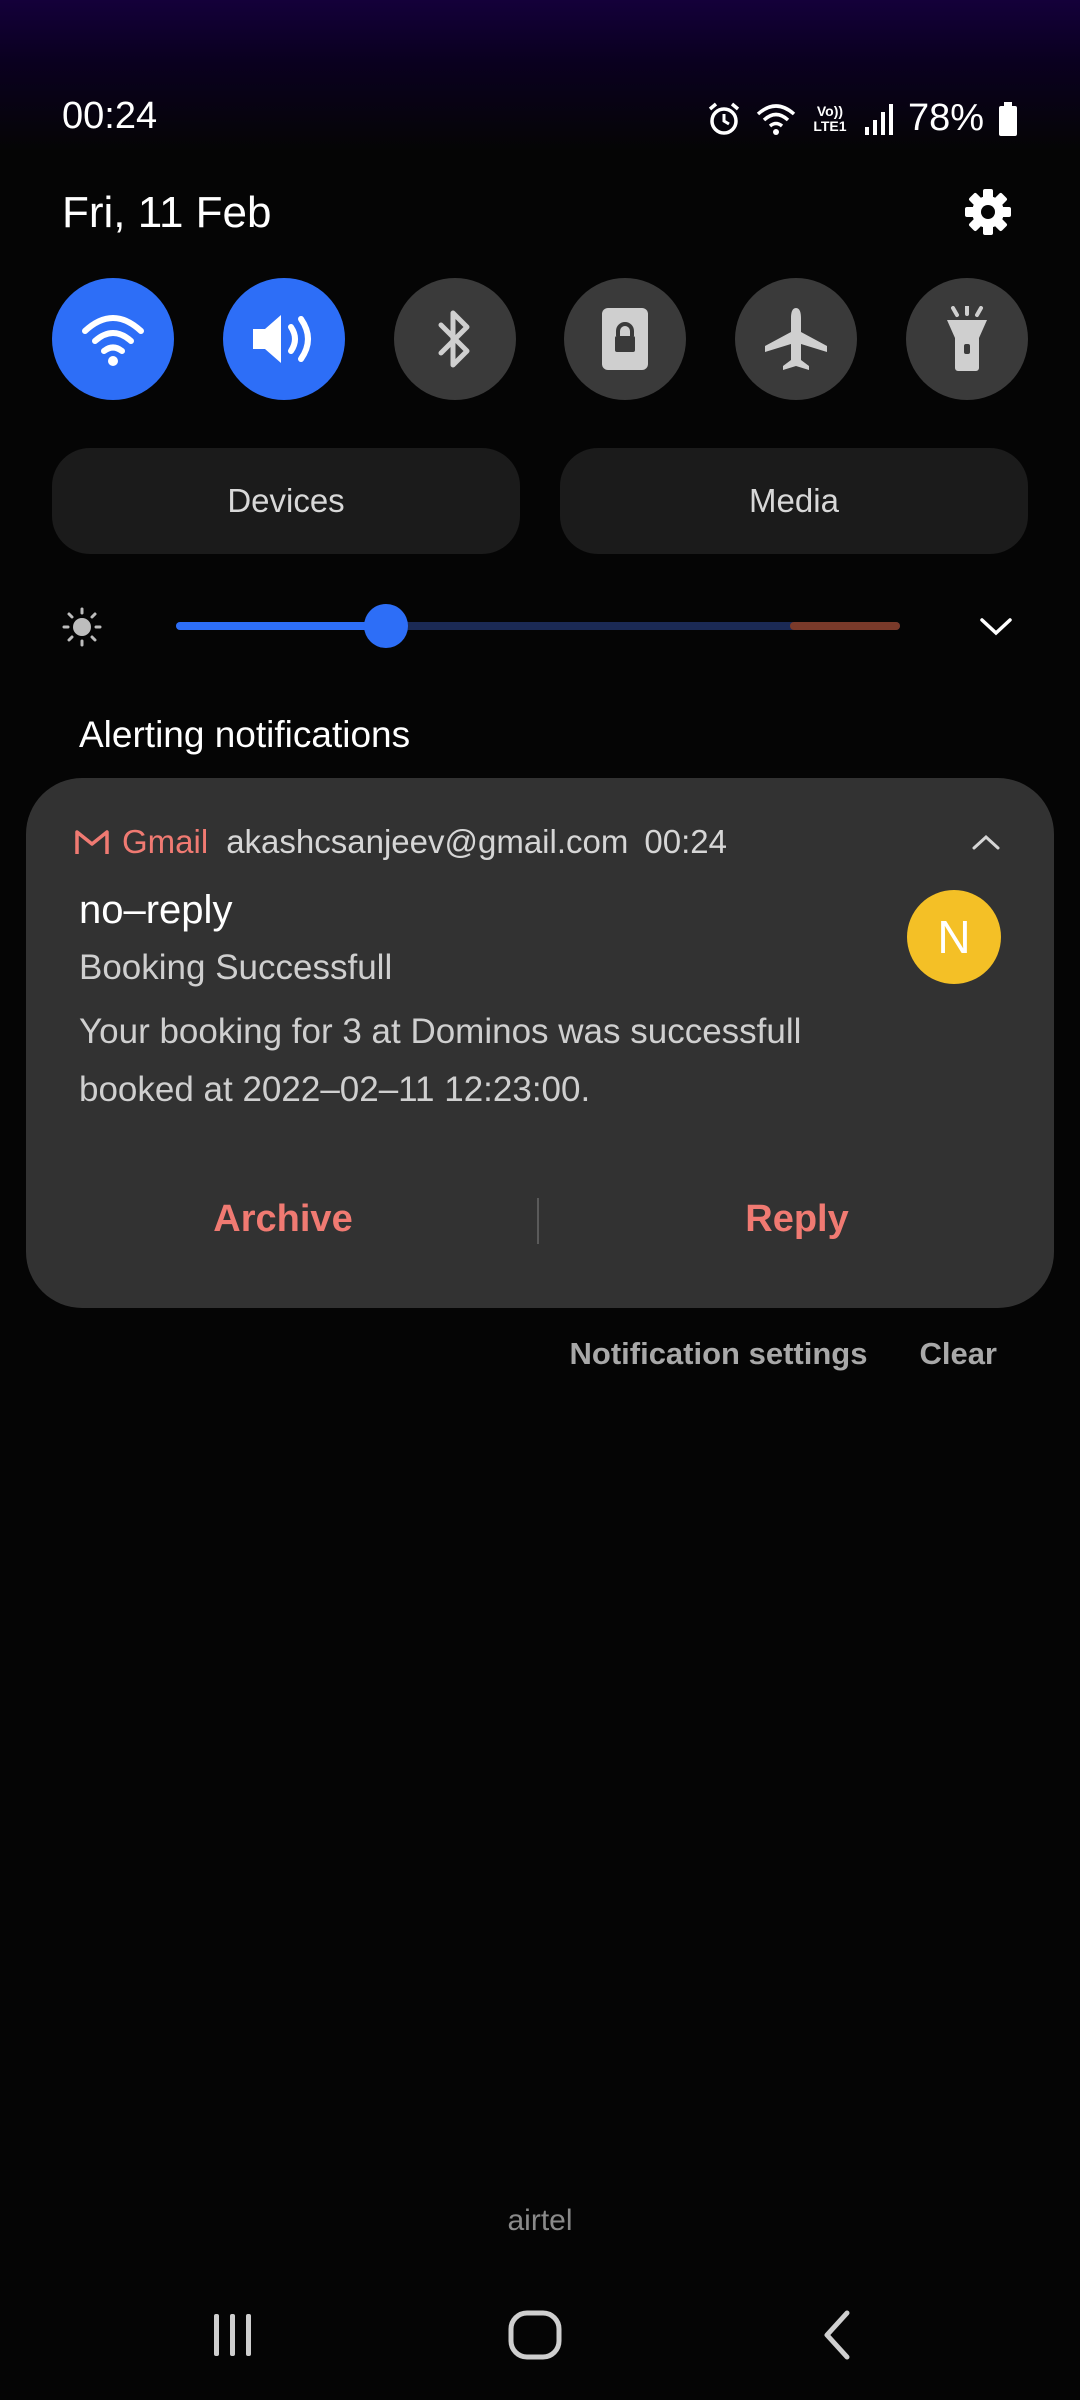  I want to click on status-clock: 00:24, so click(110, 116).